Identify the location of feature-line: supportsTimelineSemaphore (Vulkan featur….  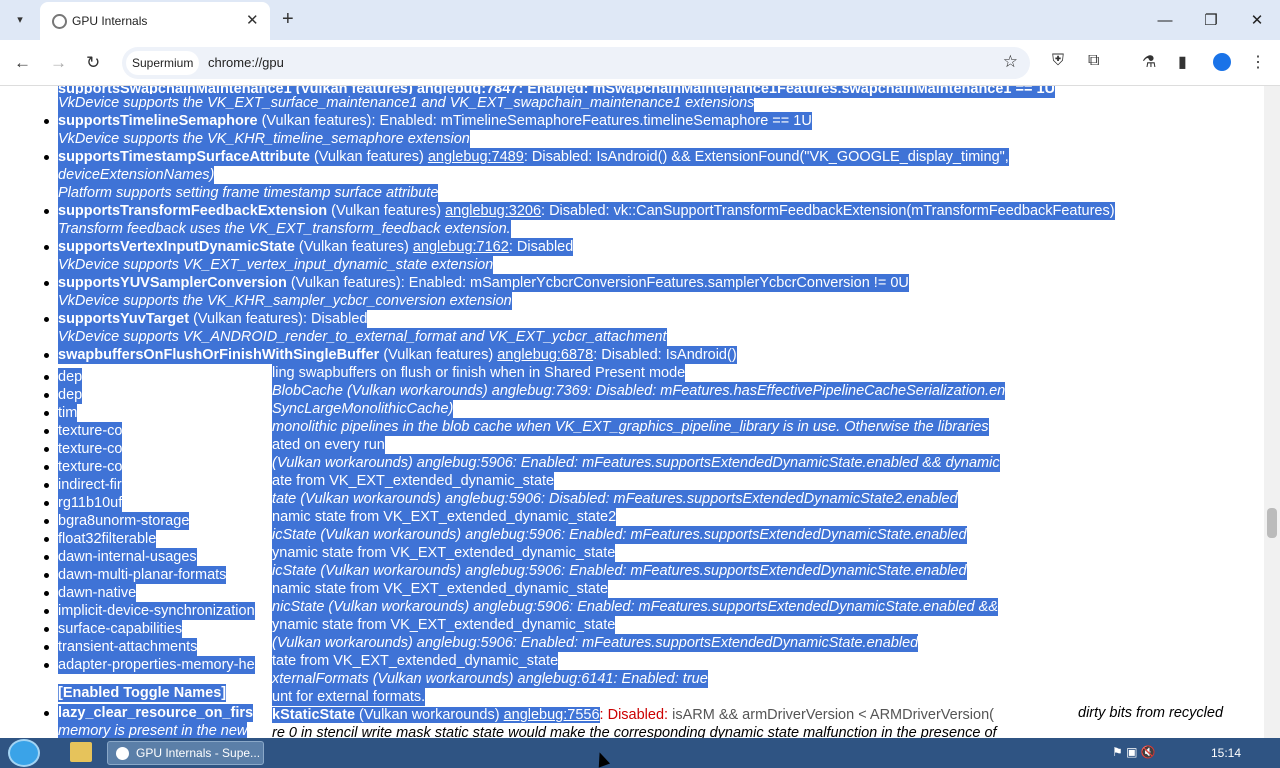
(435, 121).